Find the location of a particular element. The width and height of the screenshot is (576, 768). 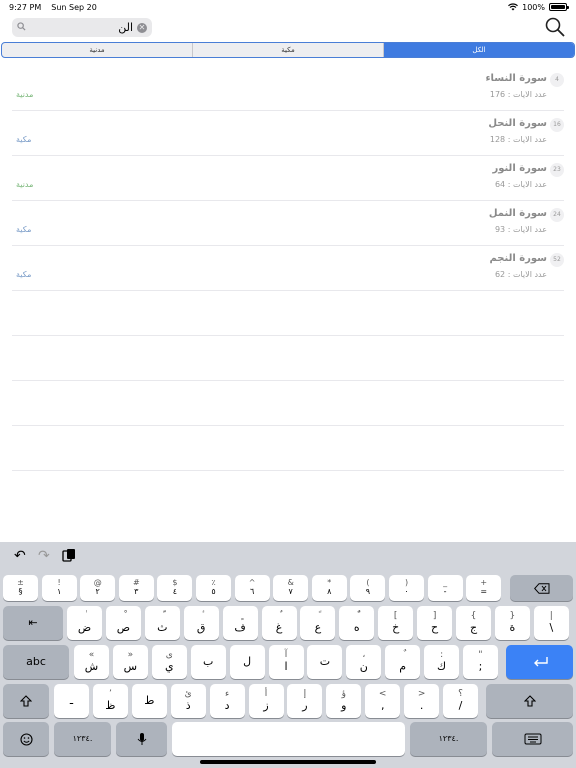

shift-key-right is located at coordinates (529, 701).